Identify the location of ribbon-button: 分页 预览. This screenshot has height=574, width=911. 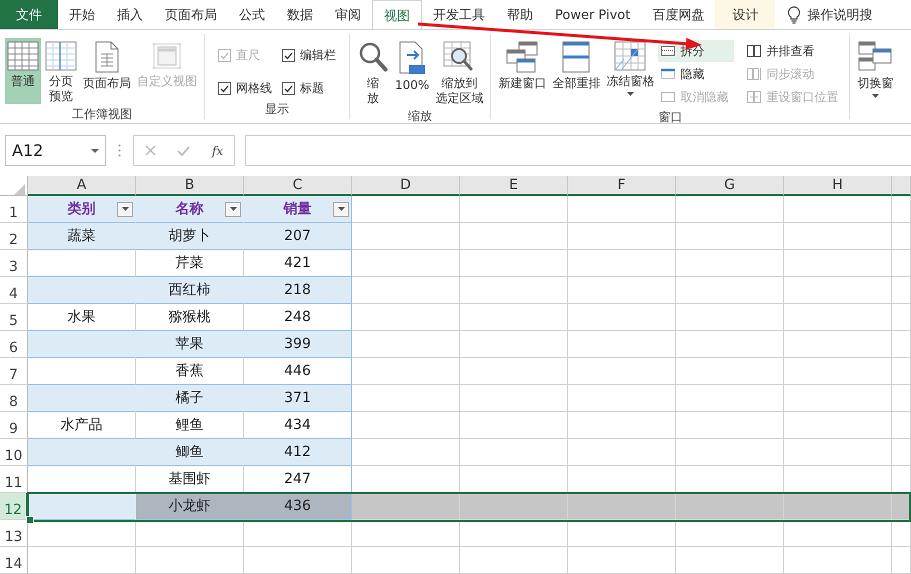
(61, 72).